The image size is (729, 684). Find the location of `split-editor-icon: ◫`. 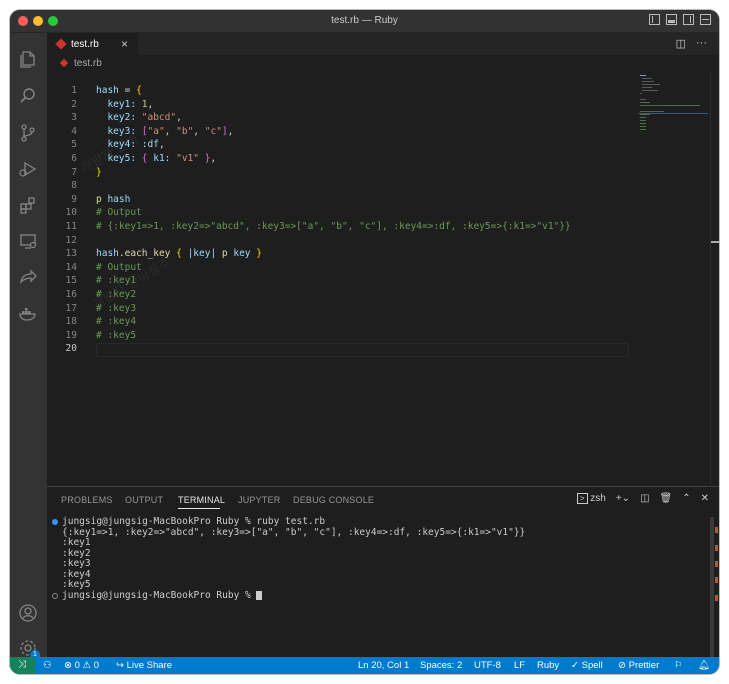

split-editor-icon: ◫ is located at coordinates (681, 43).